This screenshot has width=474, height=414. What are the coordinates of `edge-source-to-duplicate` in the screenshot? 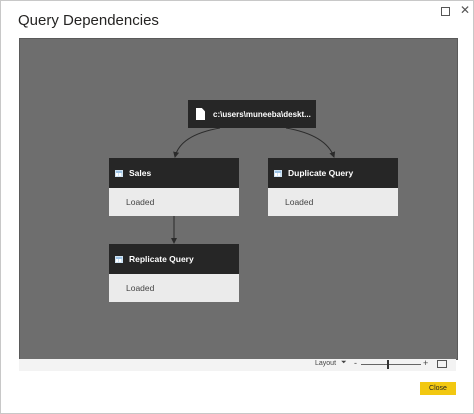 It's located at (310, 142).